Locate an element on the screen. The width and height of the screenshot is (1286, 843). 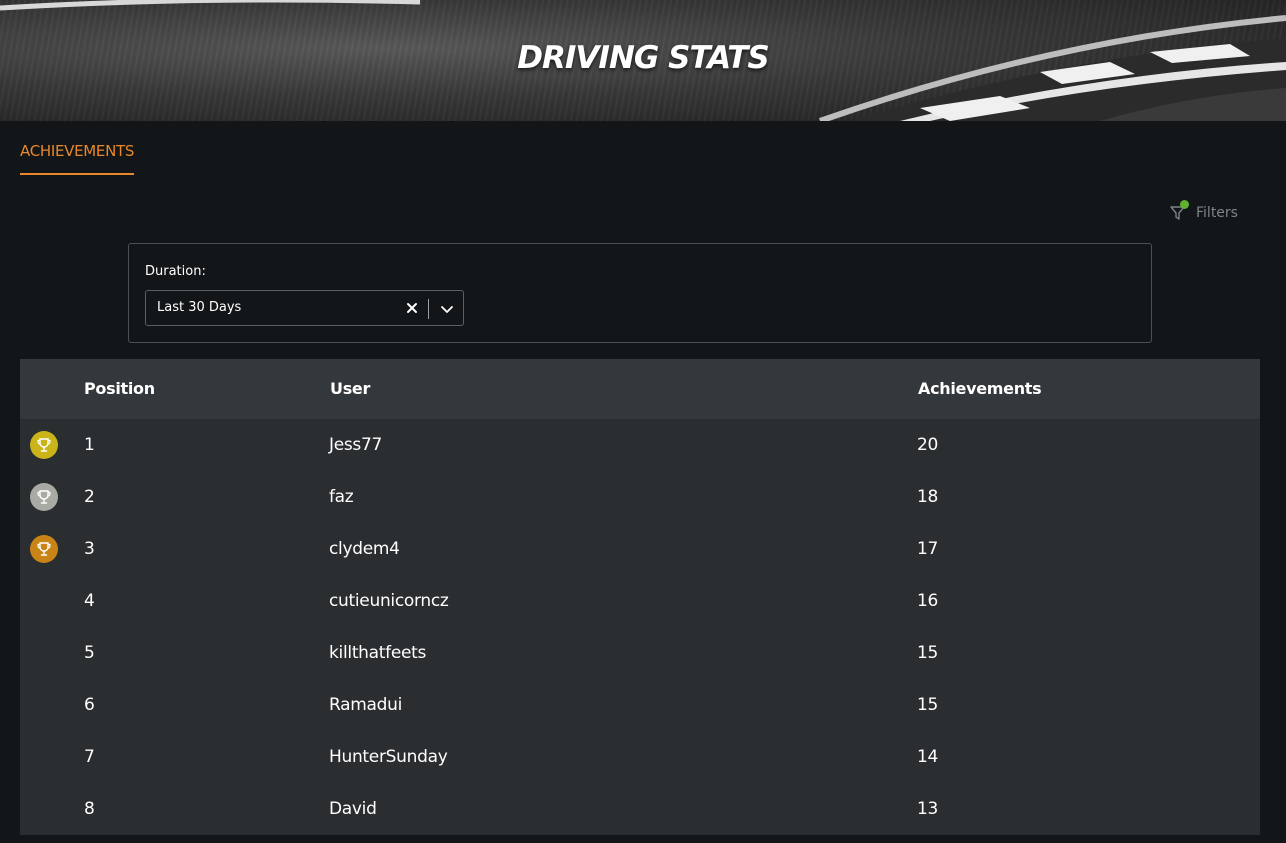
table-row: 7 HunterSunday 14 is located at coordinates (640, 757).